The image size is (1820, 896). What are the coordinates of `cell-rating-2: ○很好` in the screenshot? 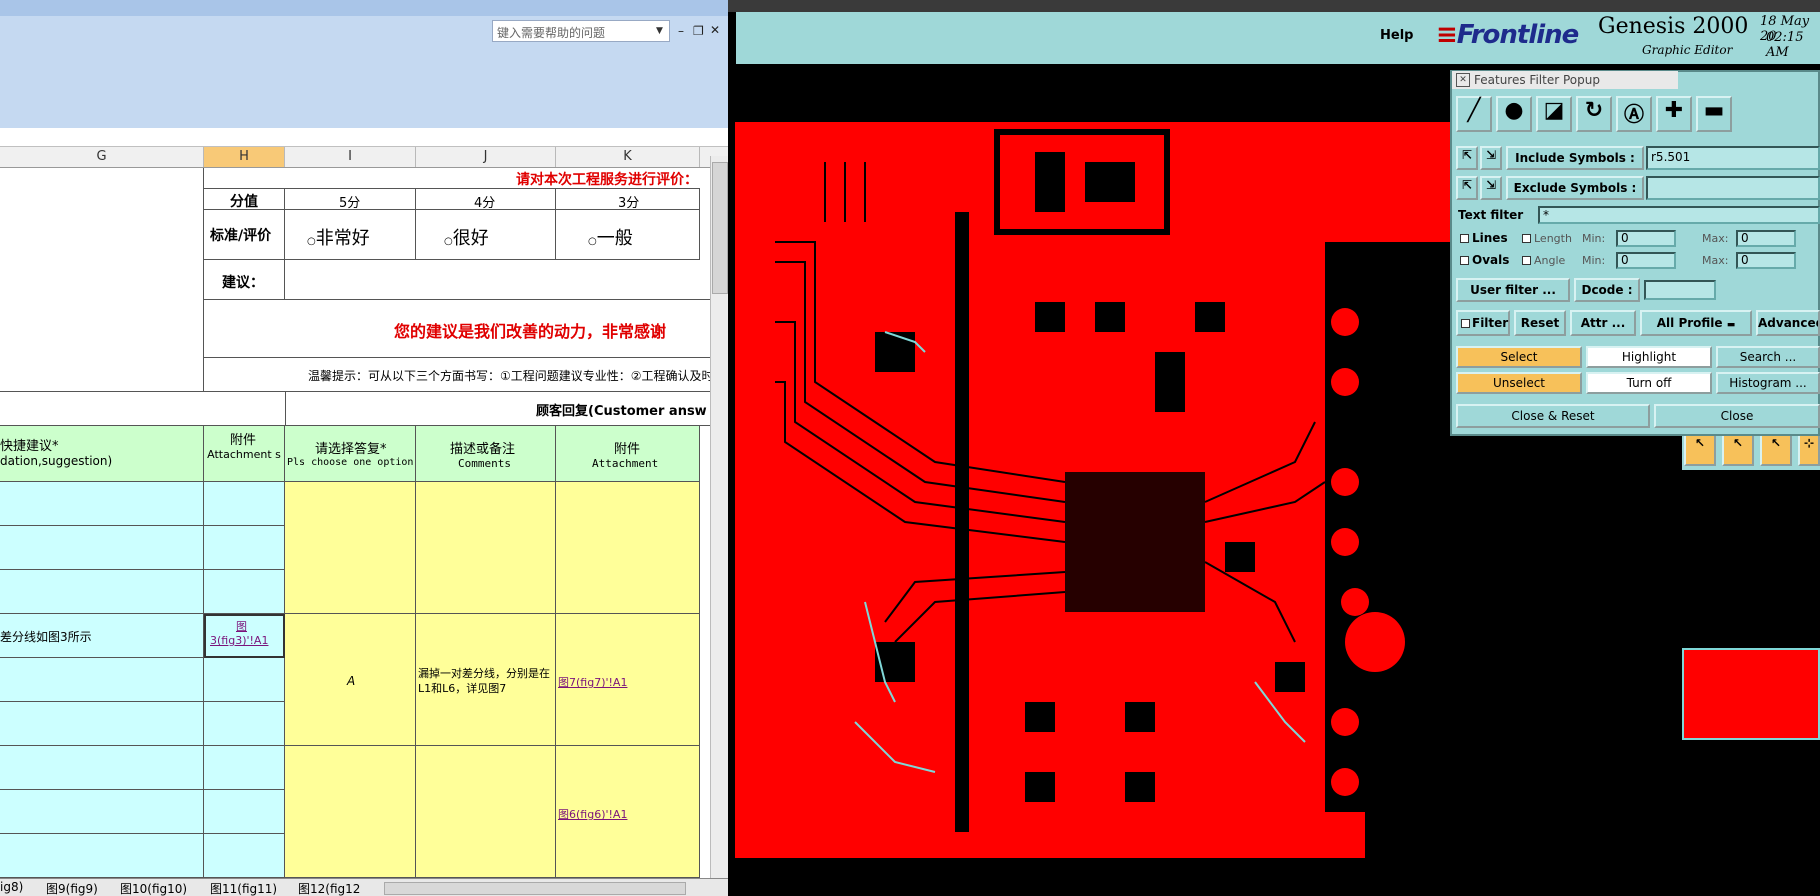 It's located at (486, 235).